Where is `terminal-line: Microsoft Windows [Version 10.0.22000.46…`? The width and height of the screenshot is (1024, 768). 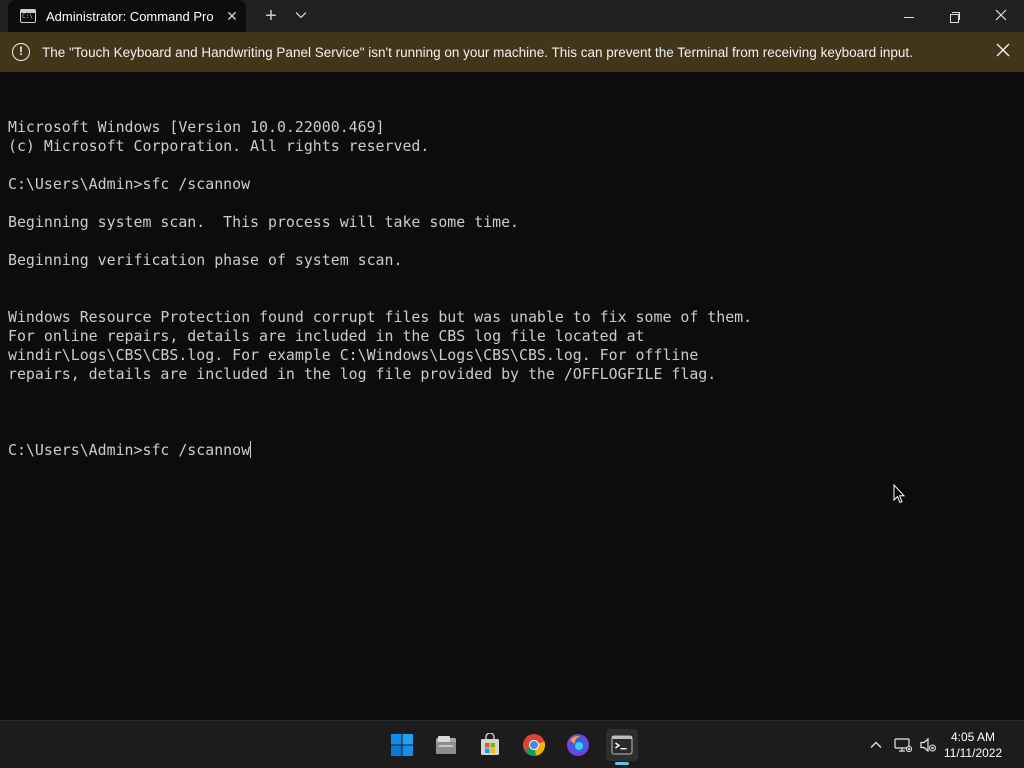
terminal-line: Microsoft Windows [Version 10.0.22000.46… is located at coordinates (196, 127).